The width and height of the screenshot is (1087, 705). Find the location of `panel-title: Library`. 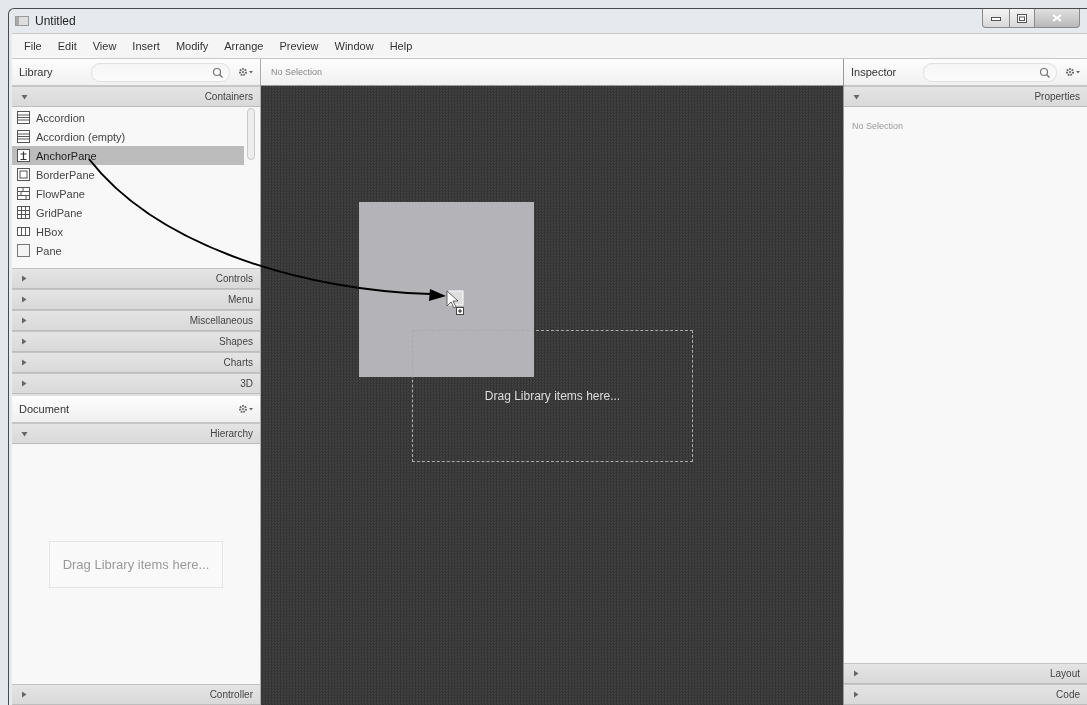

panel-title: Library is located at coordinates (36, 72).